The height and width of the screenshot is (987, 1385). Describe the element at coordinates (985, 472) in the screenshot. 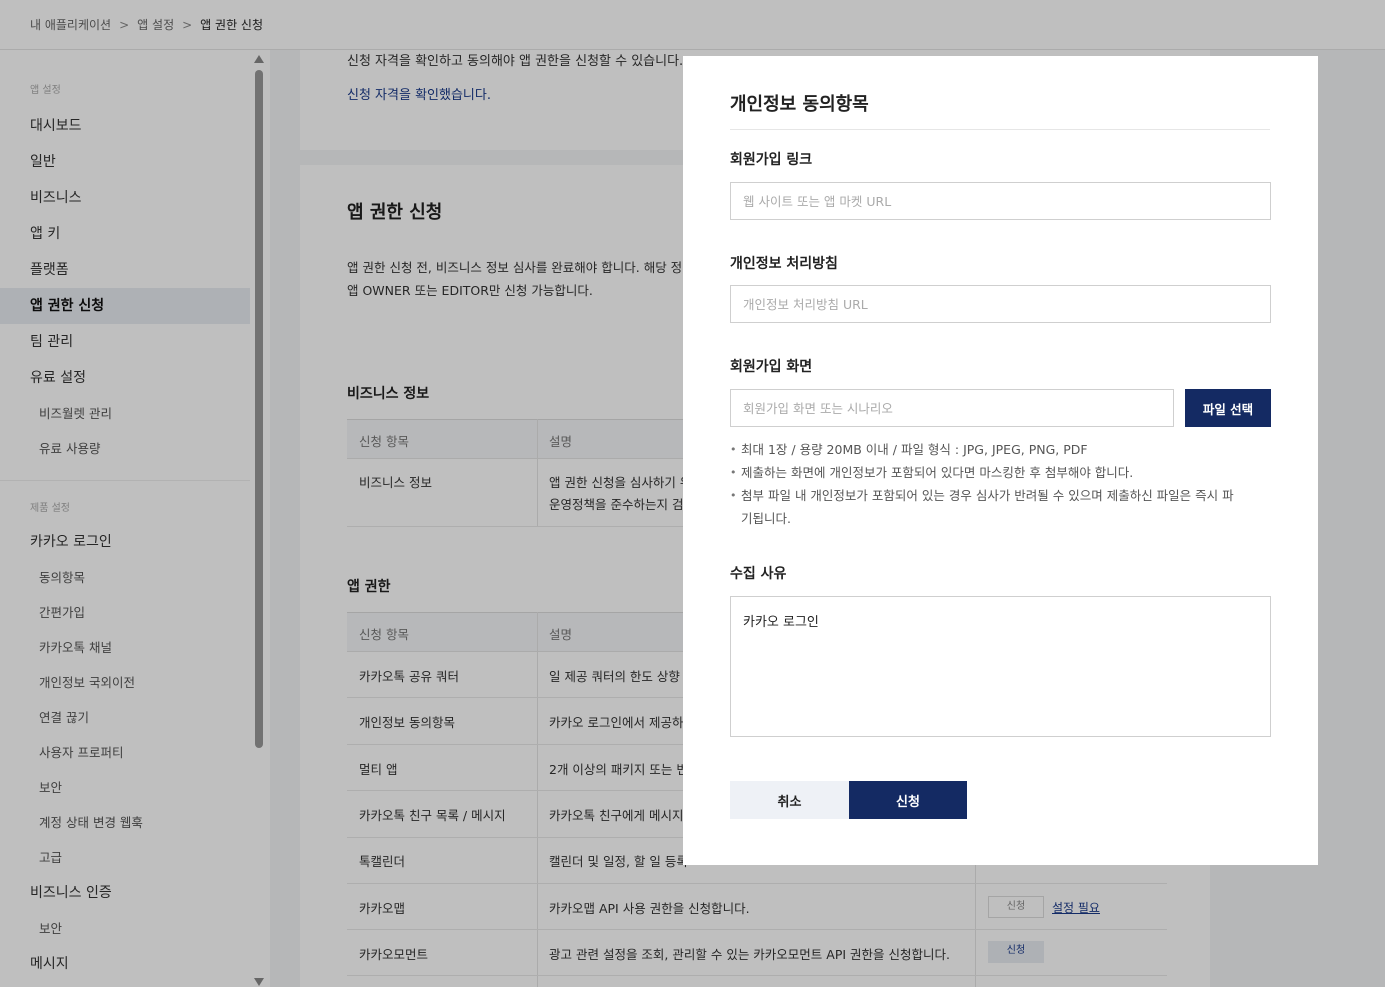

I see `file-note: 제출하는 화면에 개인정보가 포함되어 있다면 마스킹한 후 첨부해야 합니다.` at that location.